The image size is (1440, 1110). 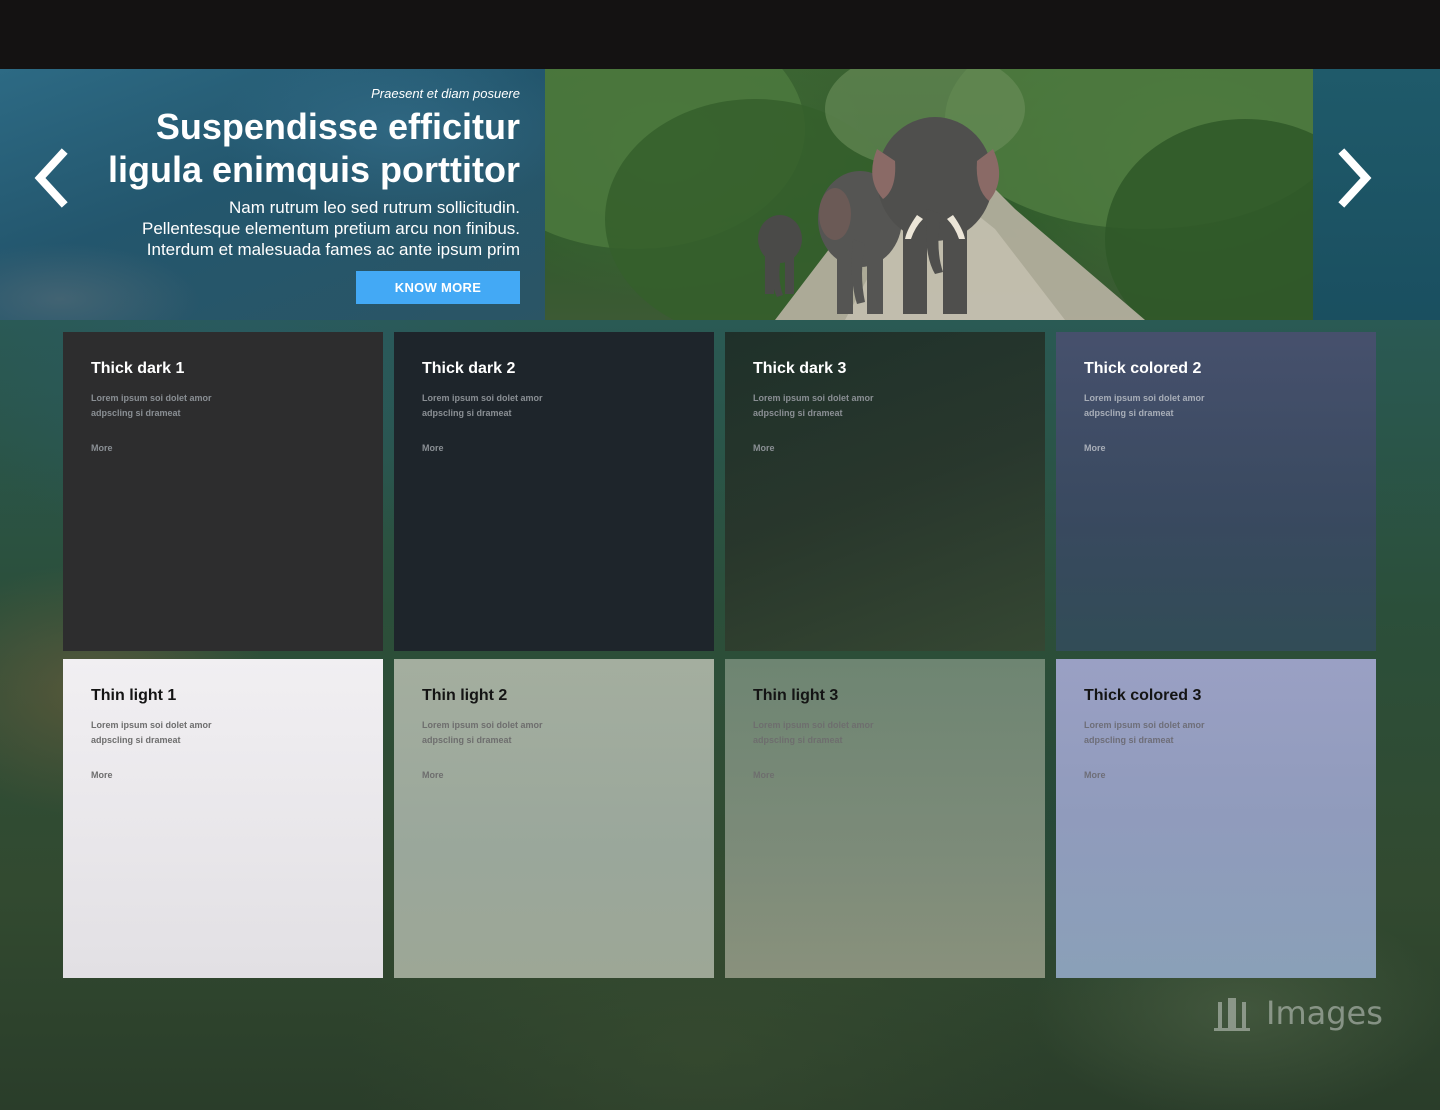 What do you see at coordinates (1232, 1014) in the screenshot?
I see `watermark-logo-icon` at bounding box center [1232, 1014].